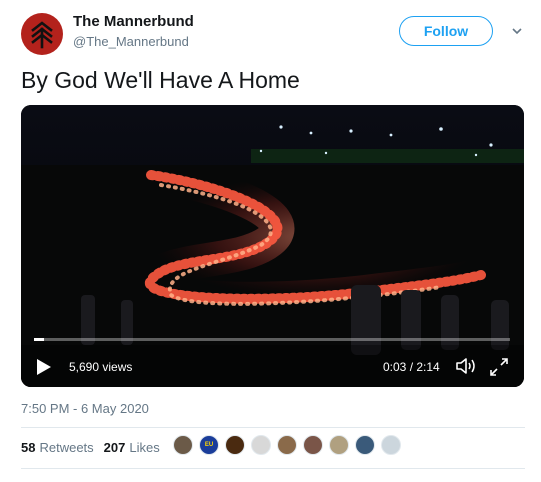  What do you see at coordinates (517, 31) in the screenshot?
I see `chevron-down-icon` at bounding box center [517, 31].